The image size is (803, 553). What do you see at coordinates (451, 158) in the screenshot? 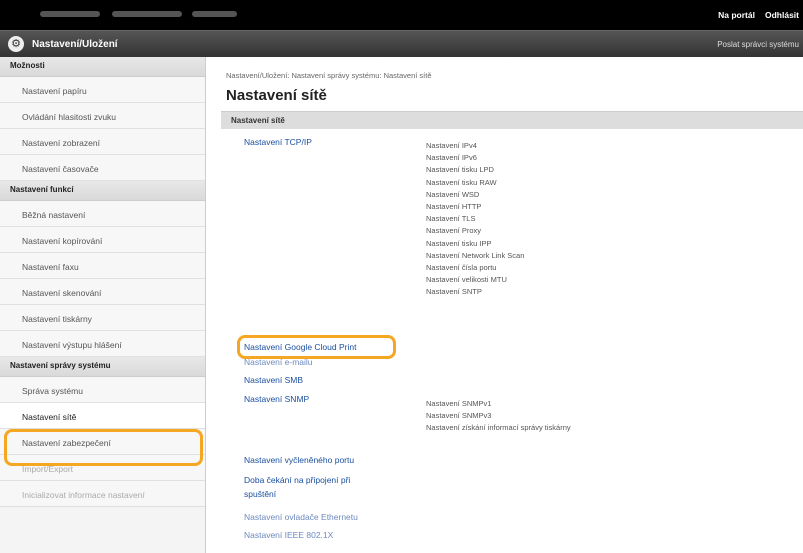
I see `sublist-item: Nastavení IPv6` at bounding box center [451, 158].